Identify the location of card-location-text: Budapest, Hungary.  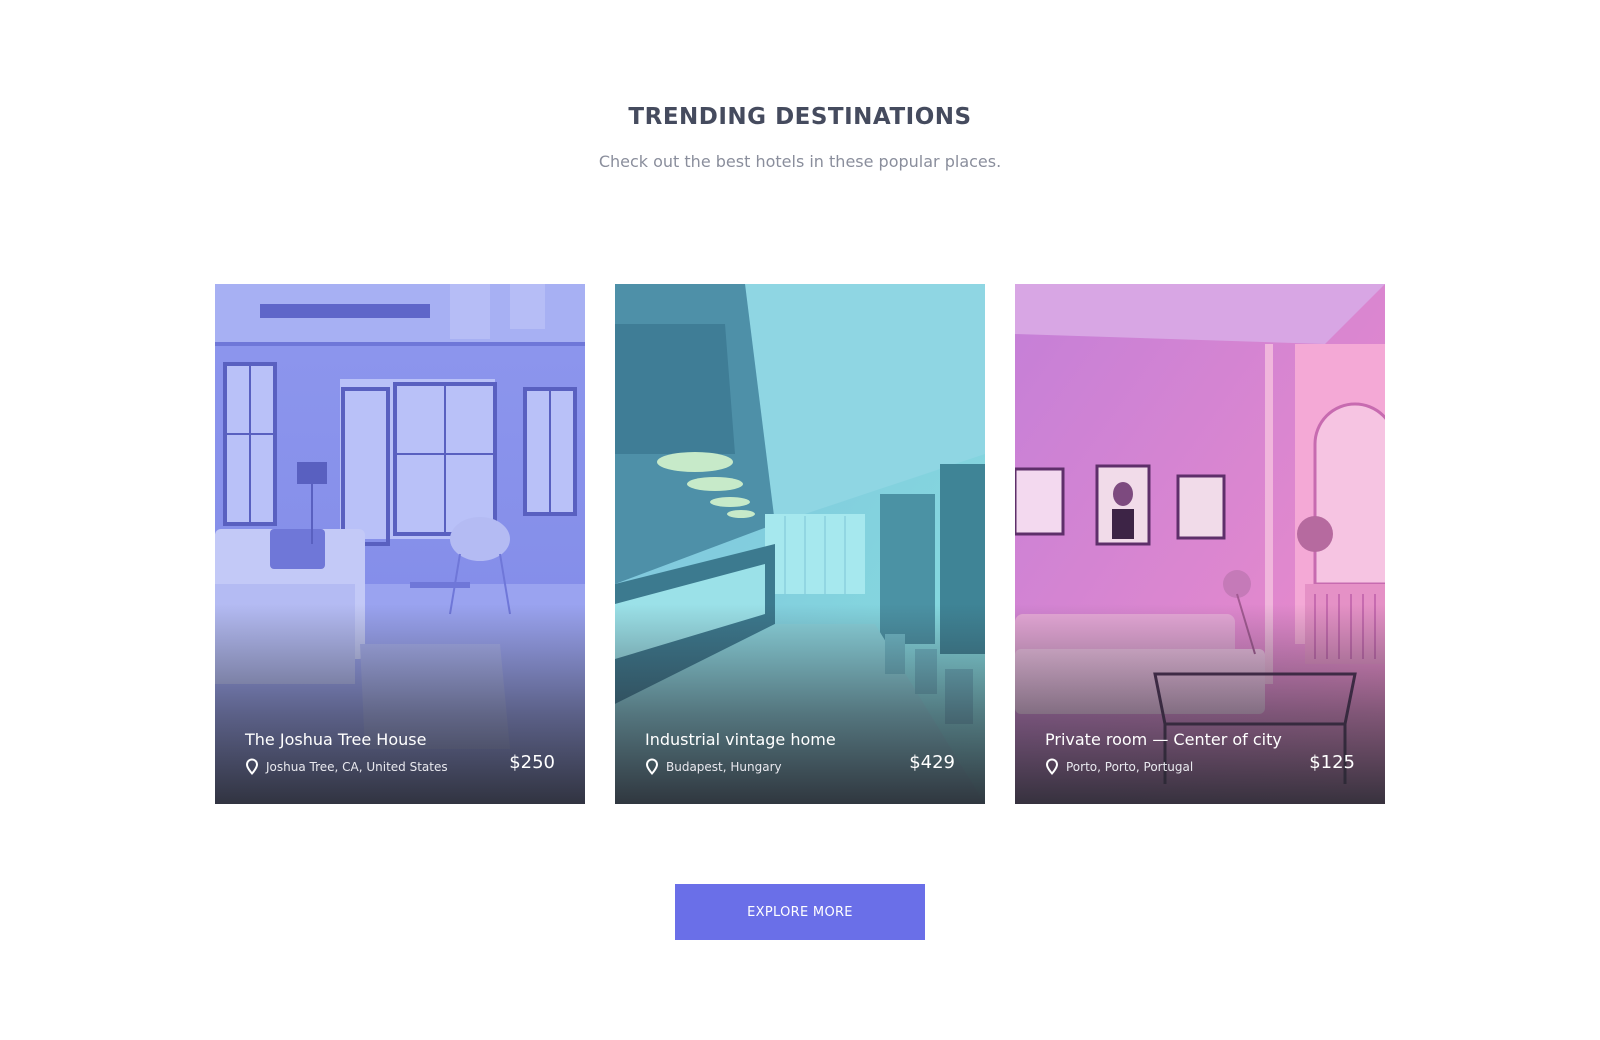
(724, 766).